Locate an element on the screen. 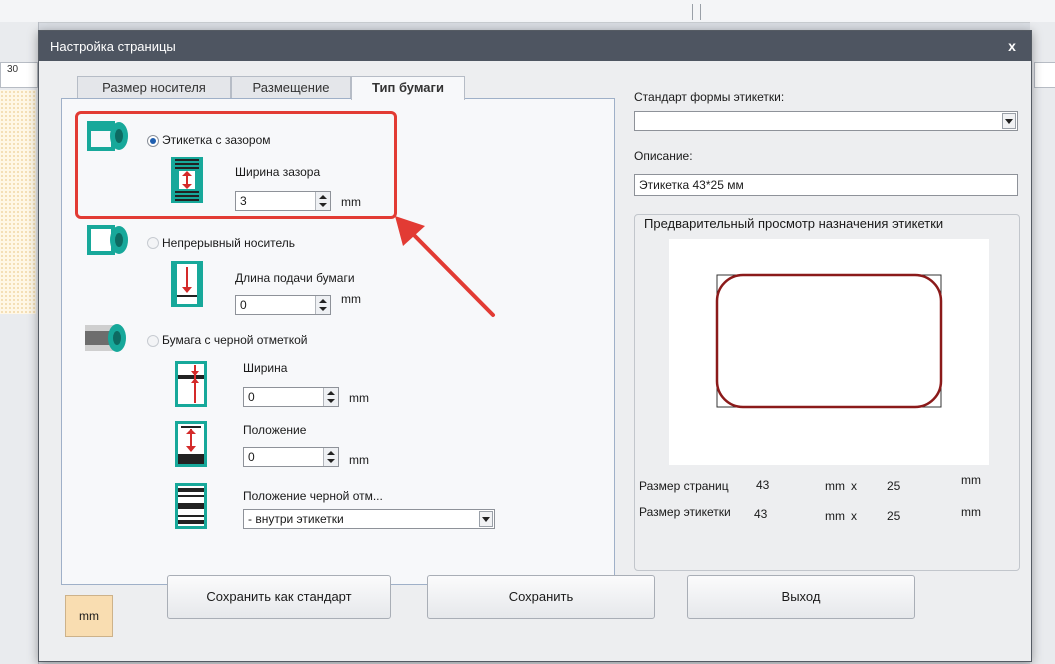  tab-paper-type: Тип бумаги is located at coordinates (408, 88).